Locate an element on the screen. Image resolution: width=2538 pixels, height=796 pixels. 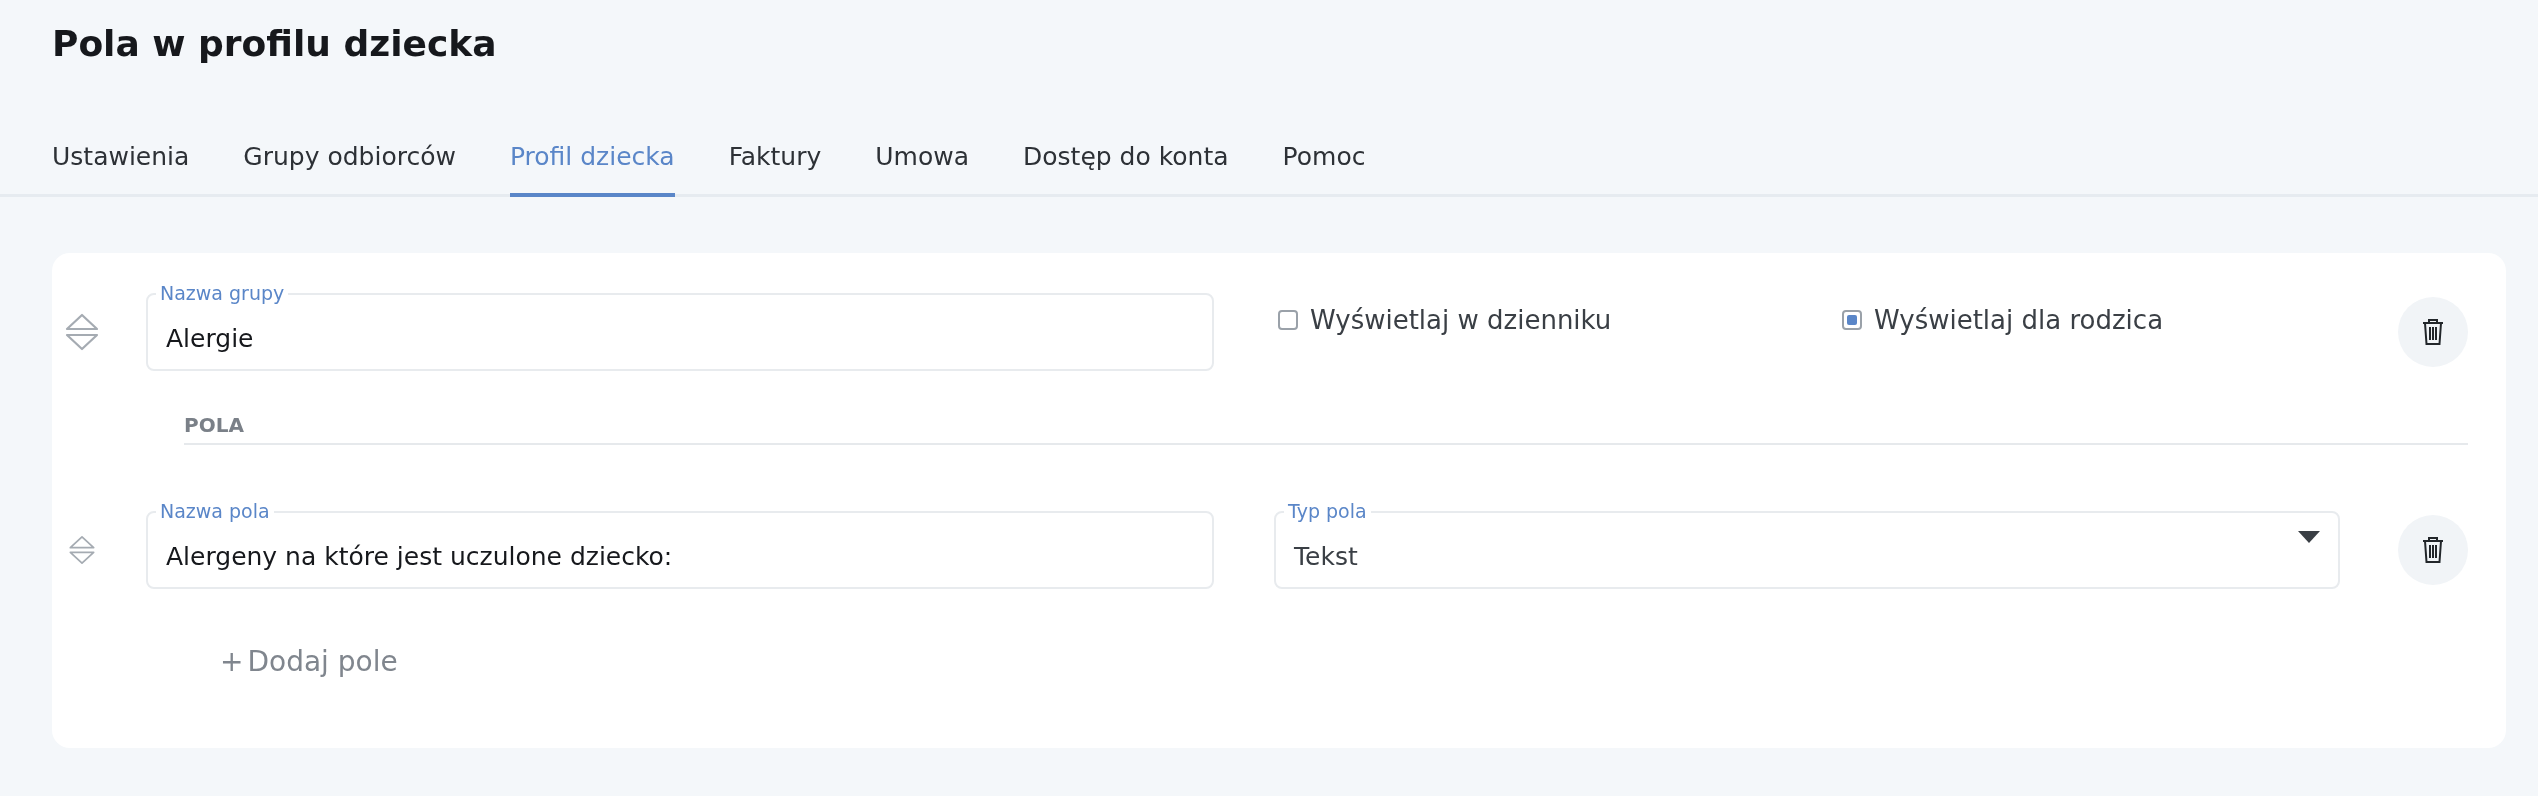
checkbox-label: Wyświetlaj dla rodzica is located at coordinates (2019, 320).